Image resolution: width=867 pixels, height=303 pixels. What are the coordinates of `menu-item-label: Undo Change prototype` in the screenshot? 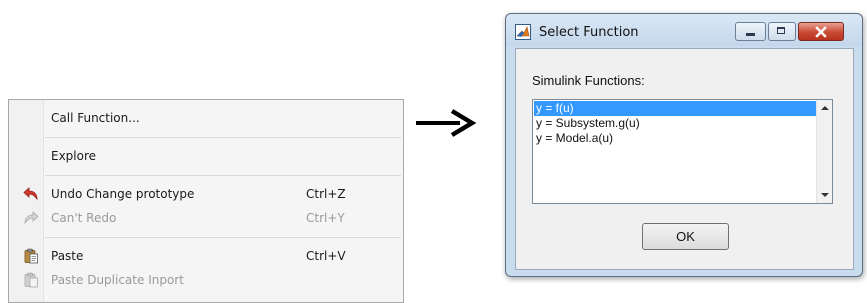 It's located at (123, 194).